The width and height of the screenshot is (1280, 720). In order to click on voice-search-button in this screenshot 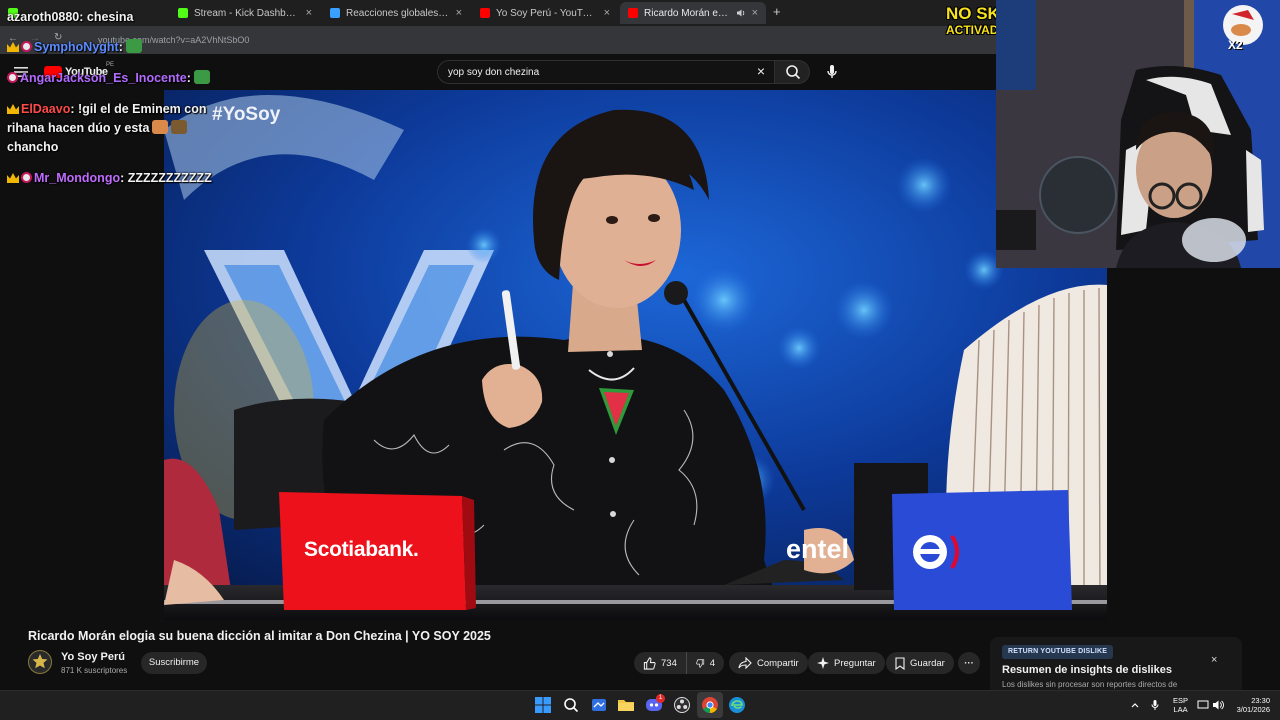, I will do `click(832, 72)`.